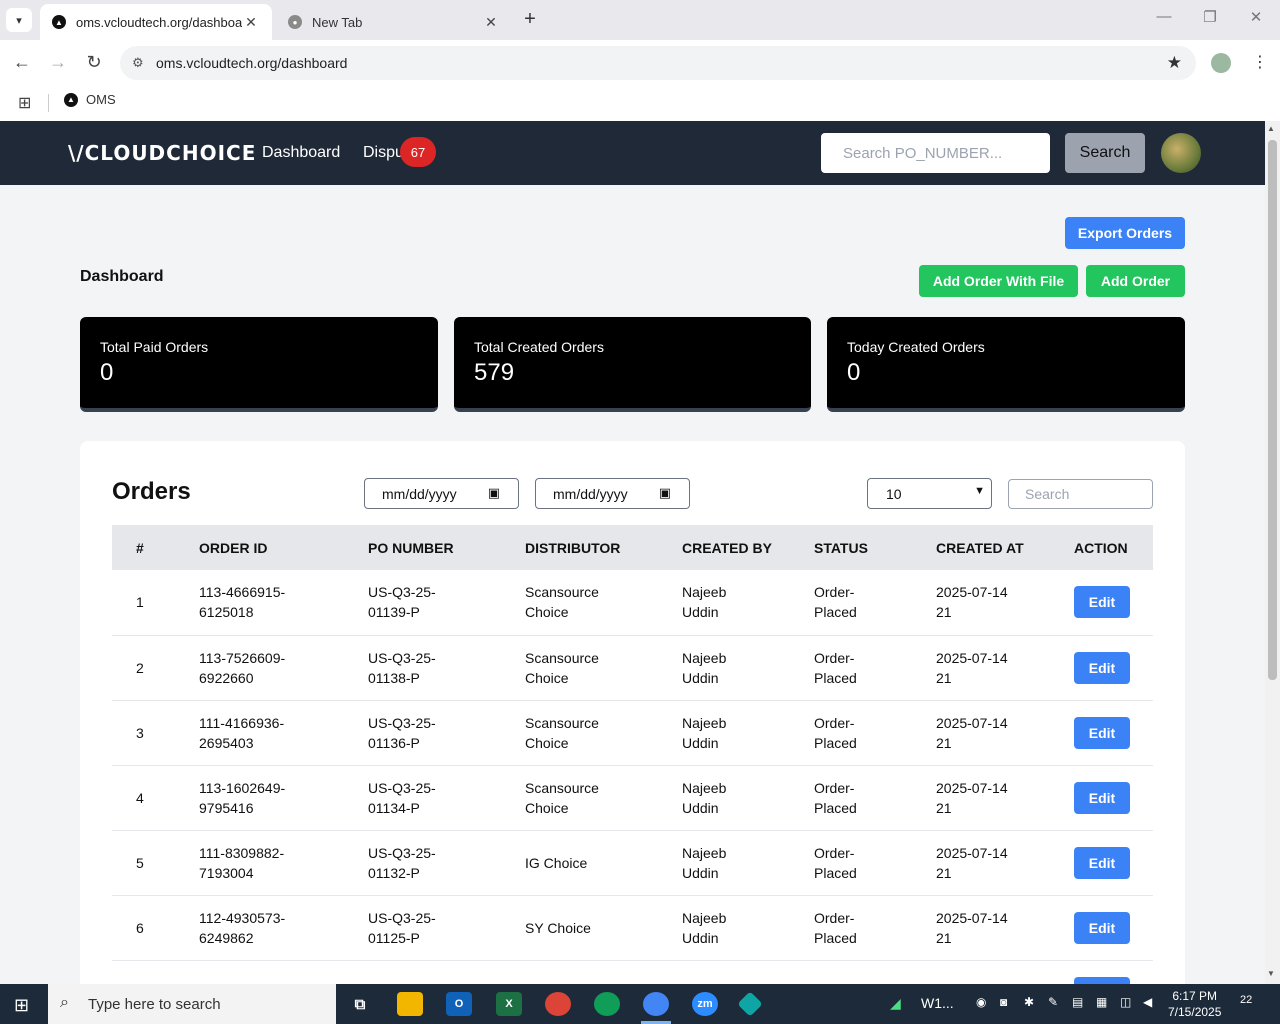  Describe the element at coordinates (1246, 1000) in the screenshot. I see `notification-center-icon: 22` at that location.